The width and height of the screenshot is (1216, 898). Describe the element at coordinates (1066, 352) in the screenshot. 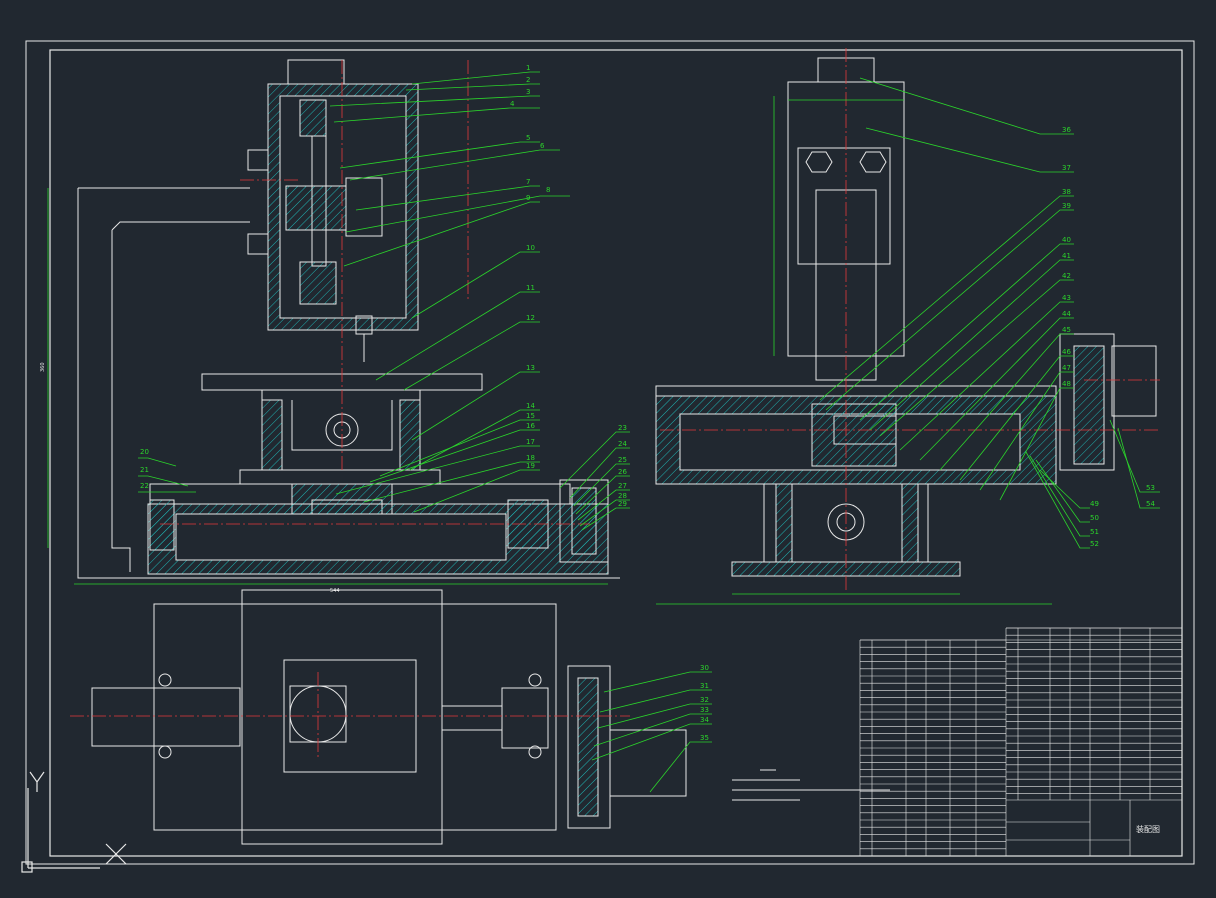

I see `part-number-46: 46` at that location.